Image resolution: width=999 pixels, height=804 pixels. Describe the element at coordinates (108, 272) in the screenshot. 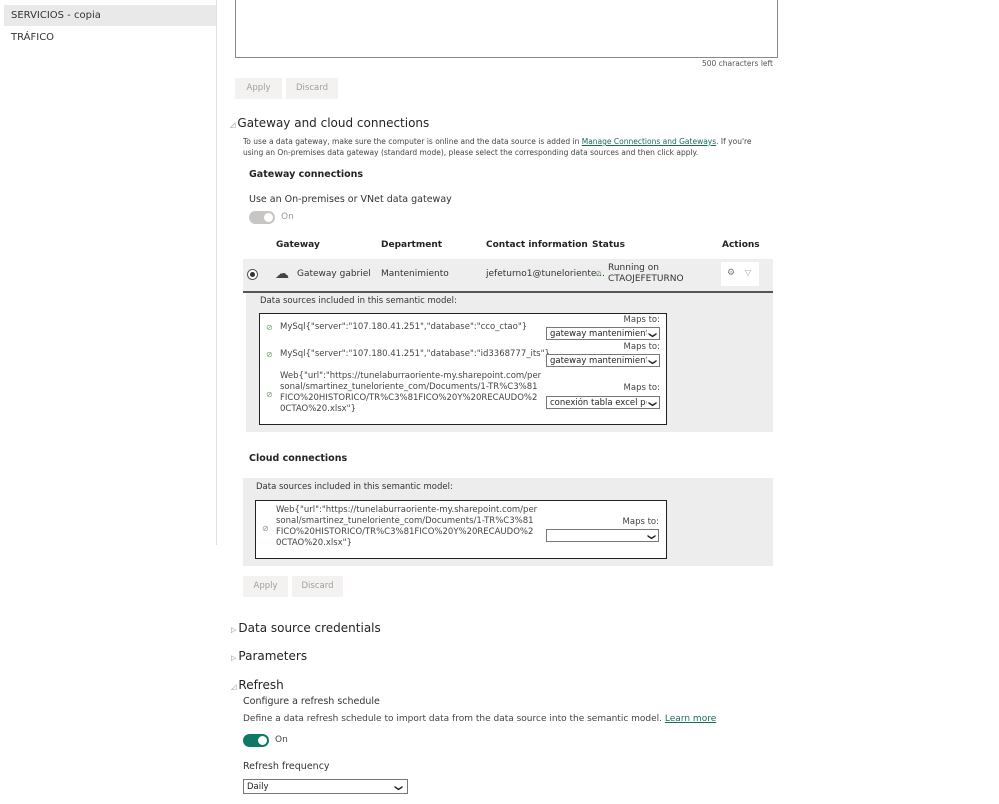

I see `sidebar: SERVICIOS - copia TRÁFICO` at that location.